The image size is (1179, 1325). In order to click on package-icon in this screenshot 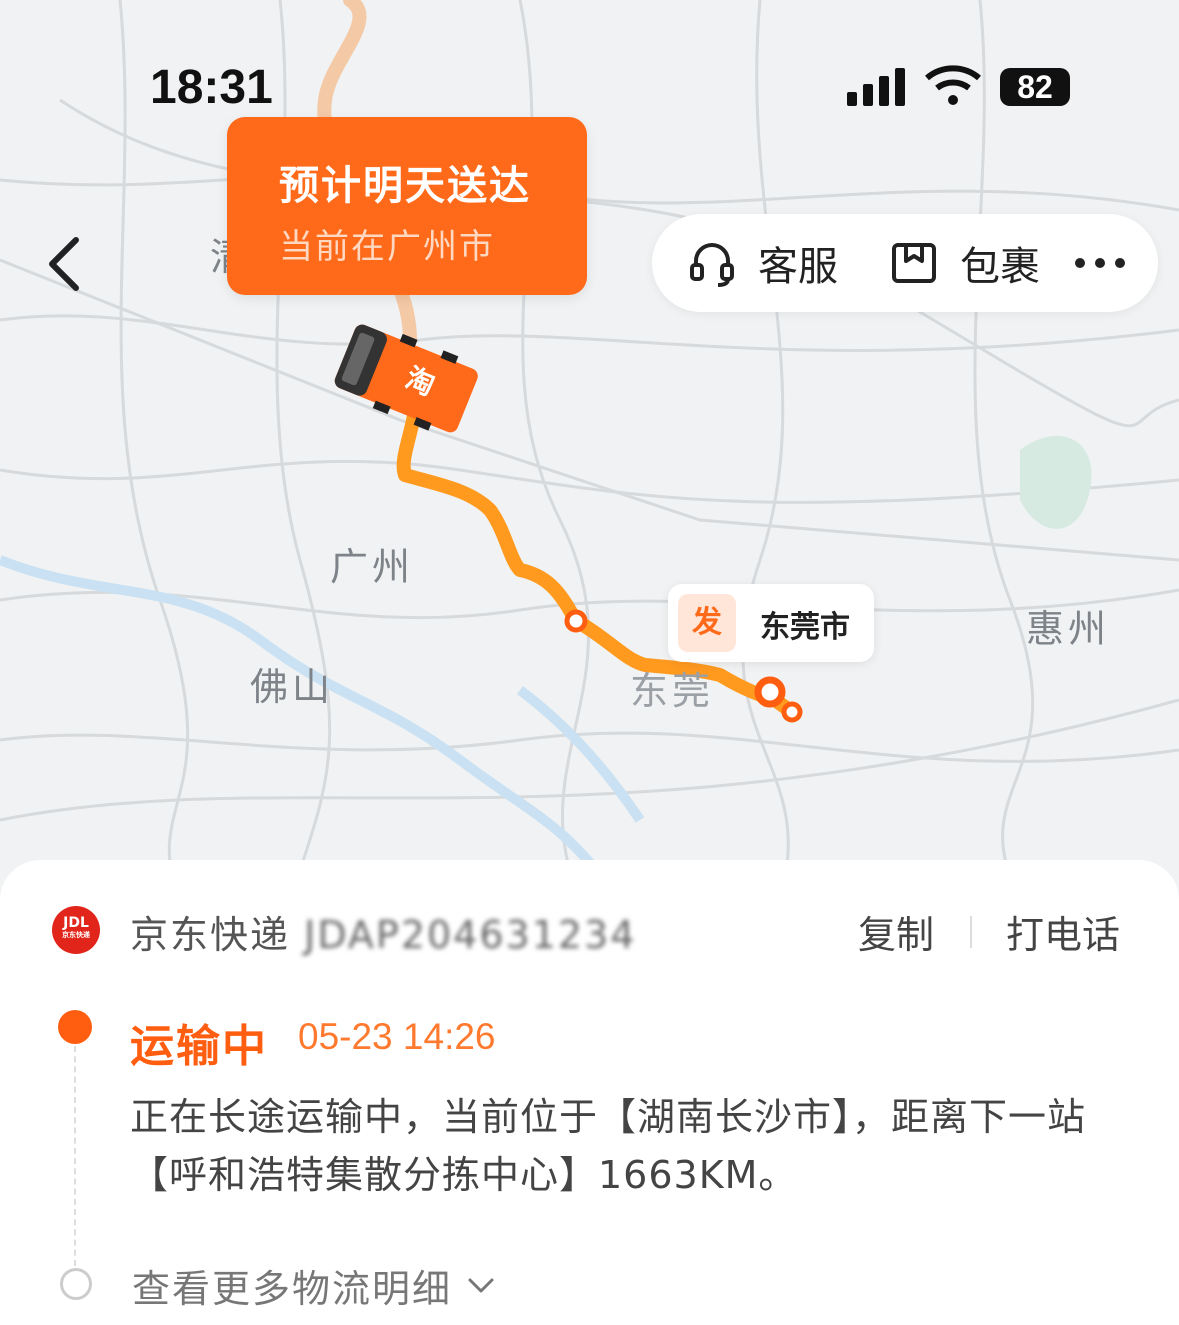, I will do `click(914, 263)`.